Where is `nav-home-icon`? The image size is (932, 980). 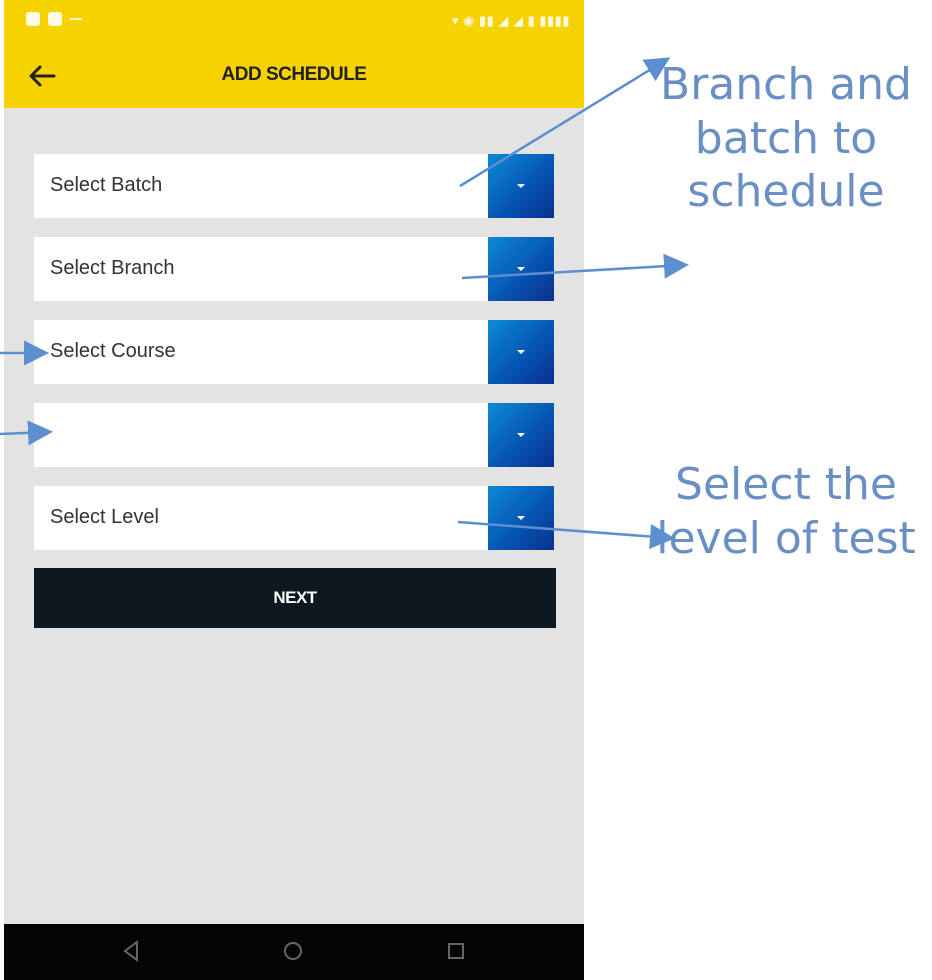 nav-home-icon is located at coordinates (293, 951).